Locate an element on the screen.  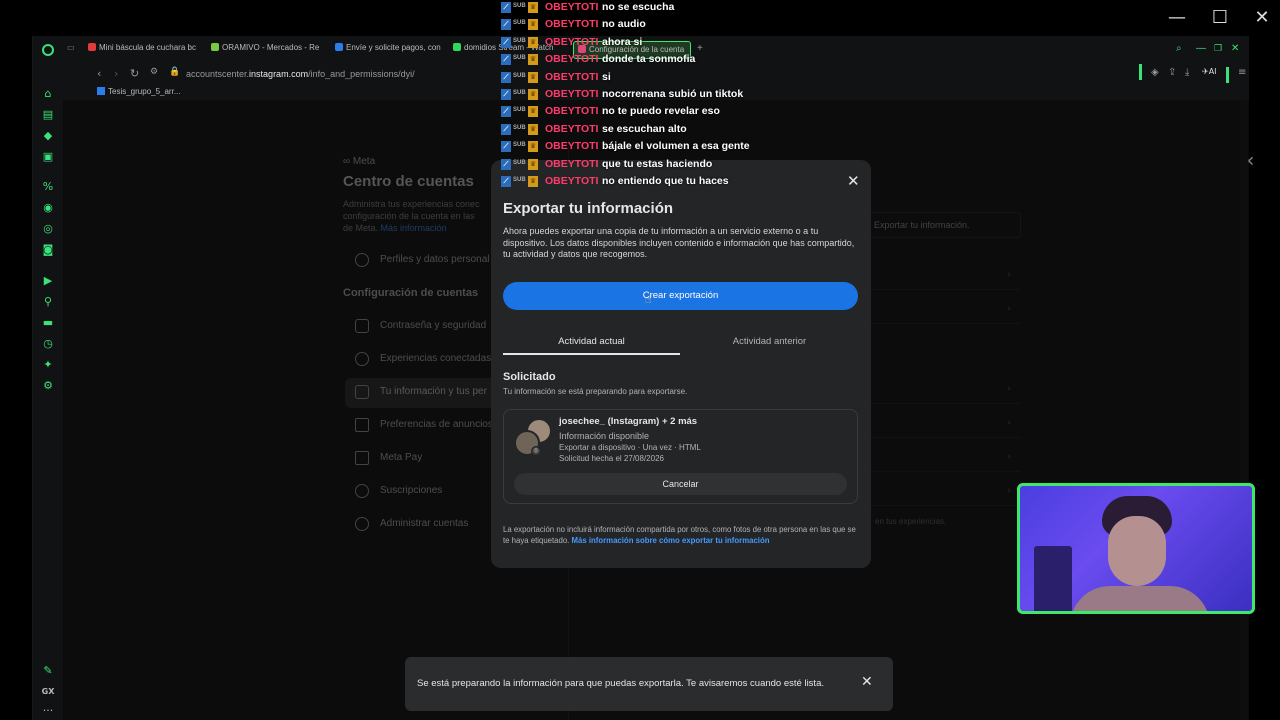
wallet-icon: ▬ is located at coordinates (48, 323).